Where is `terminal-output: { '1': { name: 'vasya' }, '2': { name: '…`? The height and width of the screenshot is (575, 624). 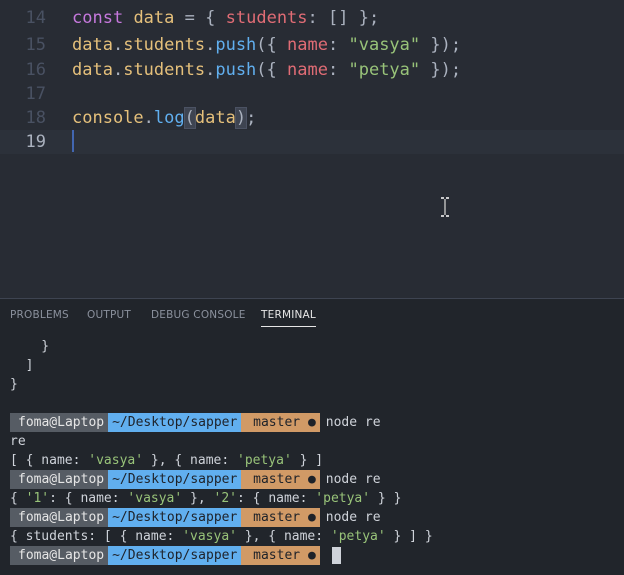
terminal-output: { '1': { name: 'vasya' }, '2': { name: '… is located at coordinates (205, 498).